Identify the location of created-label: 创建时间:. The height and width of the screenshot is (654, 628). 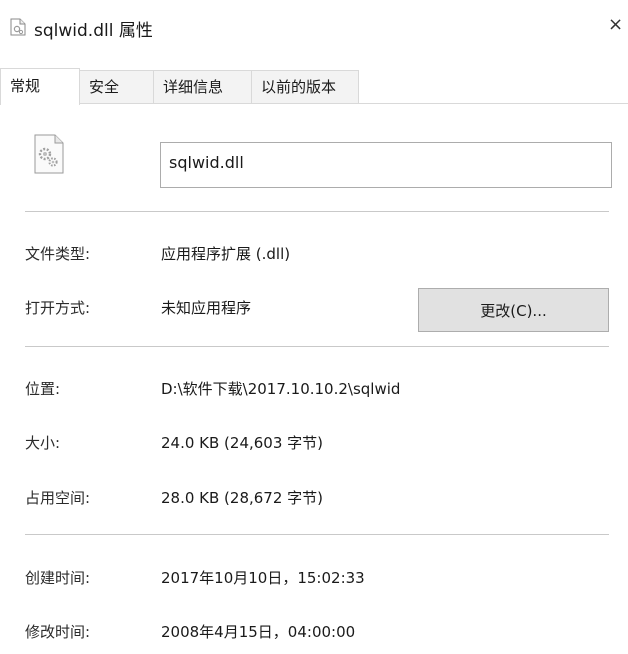
(58, 578).